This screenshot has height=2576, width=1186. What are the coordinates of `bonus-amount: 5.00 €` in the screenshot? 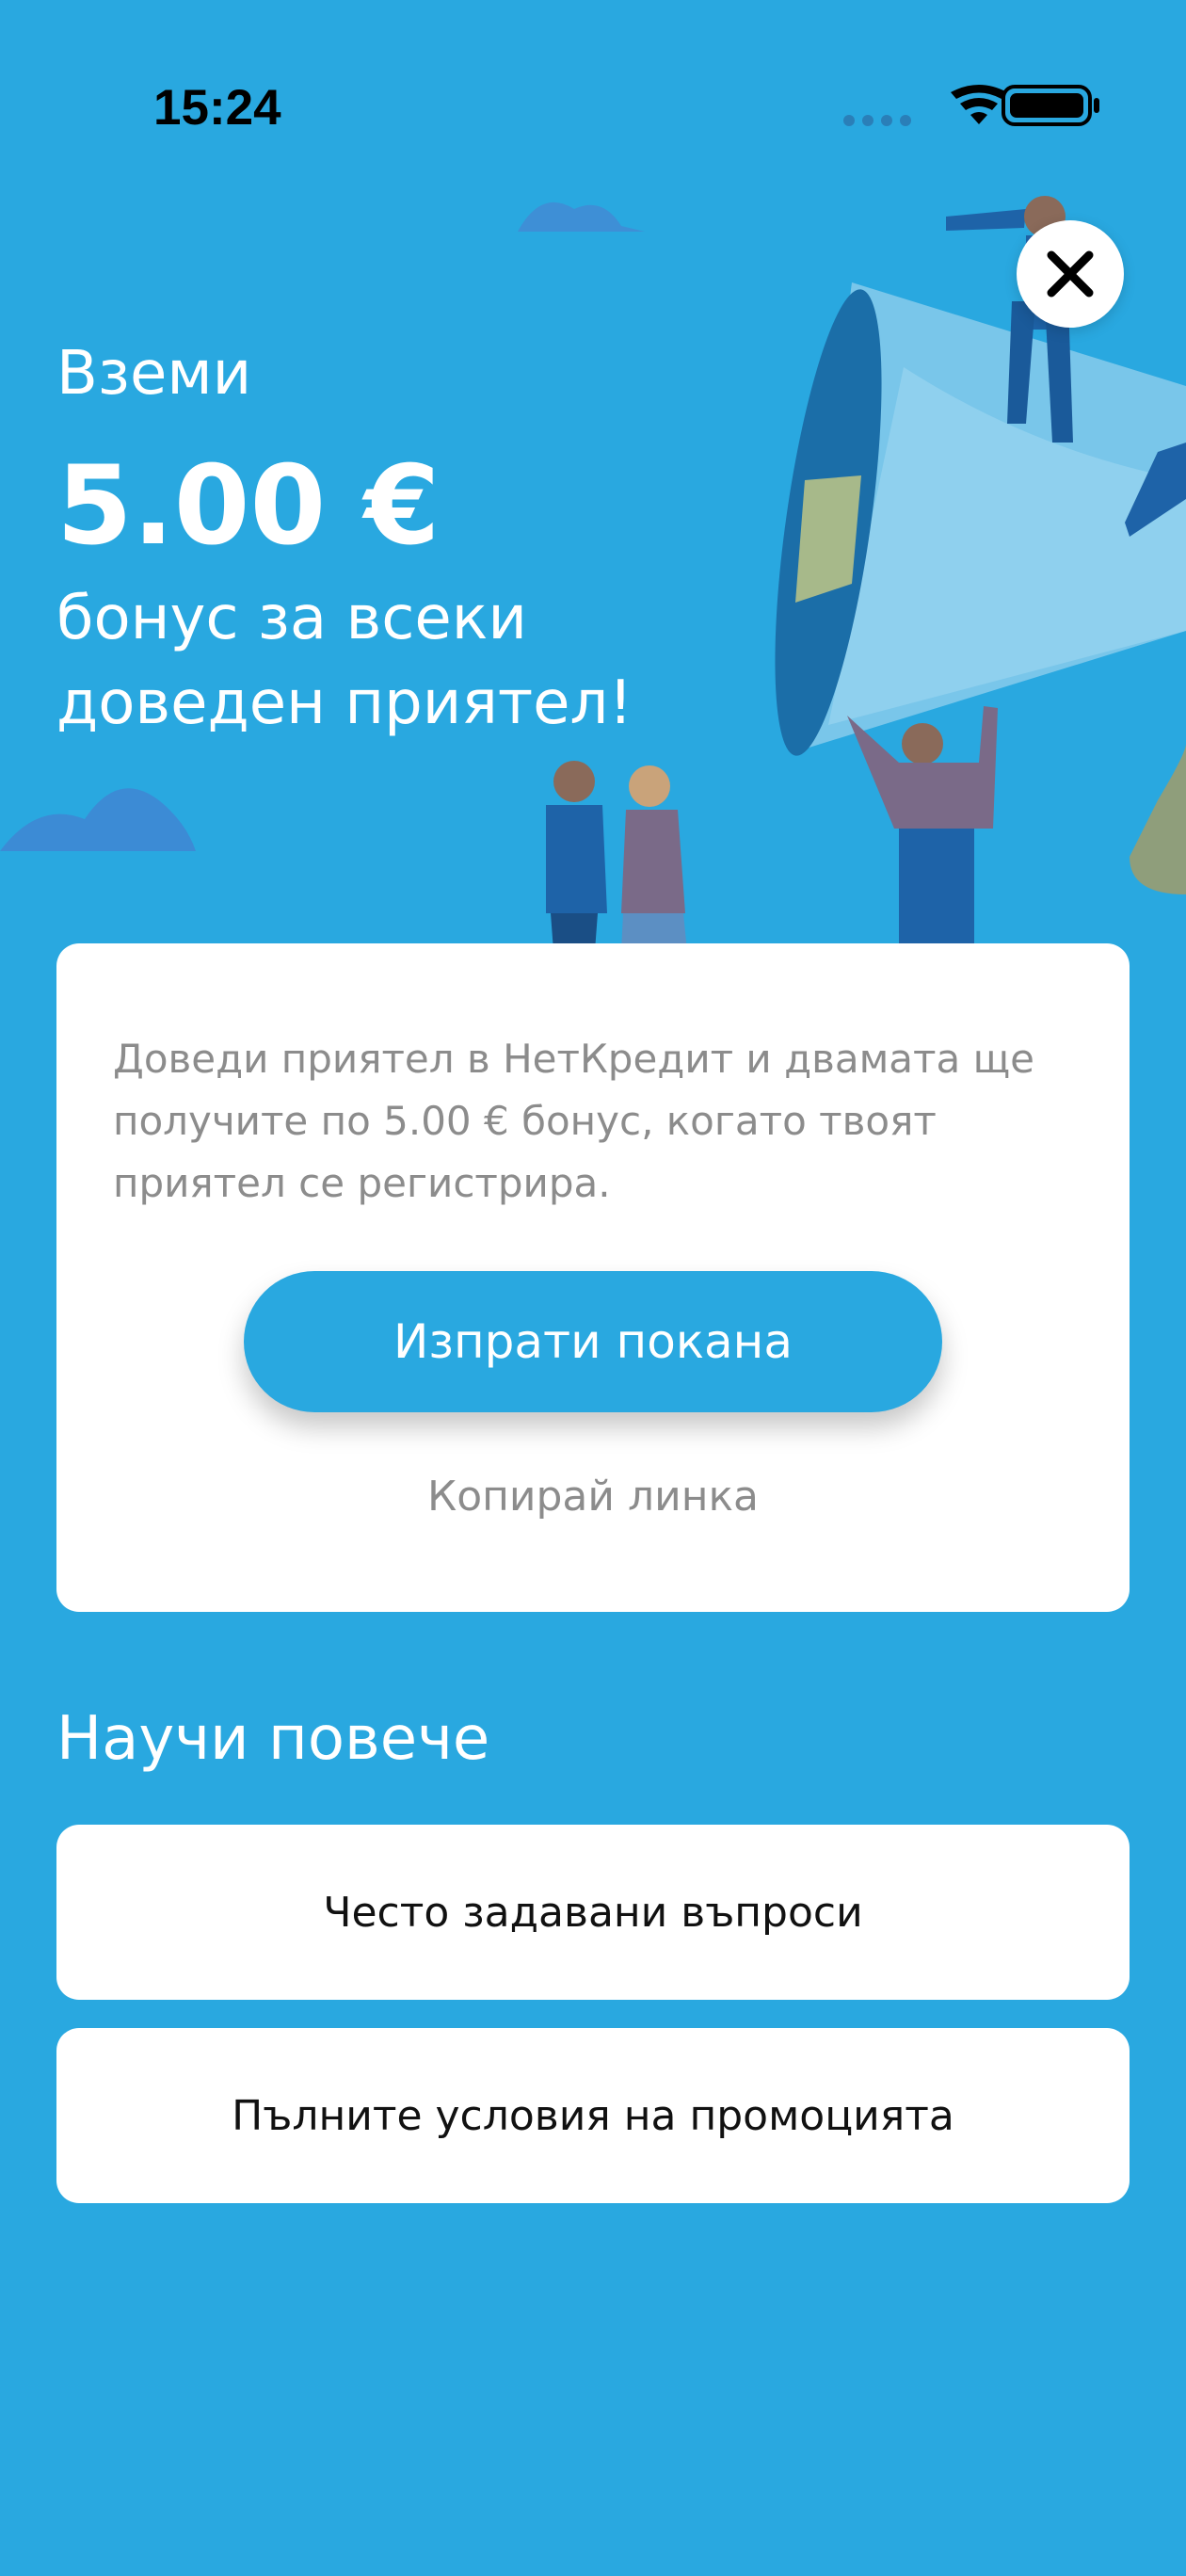 It's located at (248, 506).